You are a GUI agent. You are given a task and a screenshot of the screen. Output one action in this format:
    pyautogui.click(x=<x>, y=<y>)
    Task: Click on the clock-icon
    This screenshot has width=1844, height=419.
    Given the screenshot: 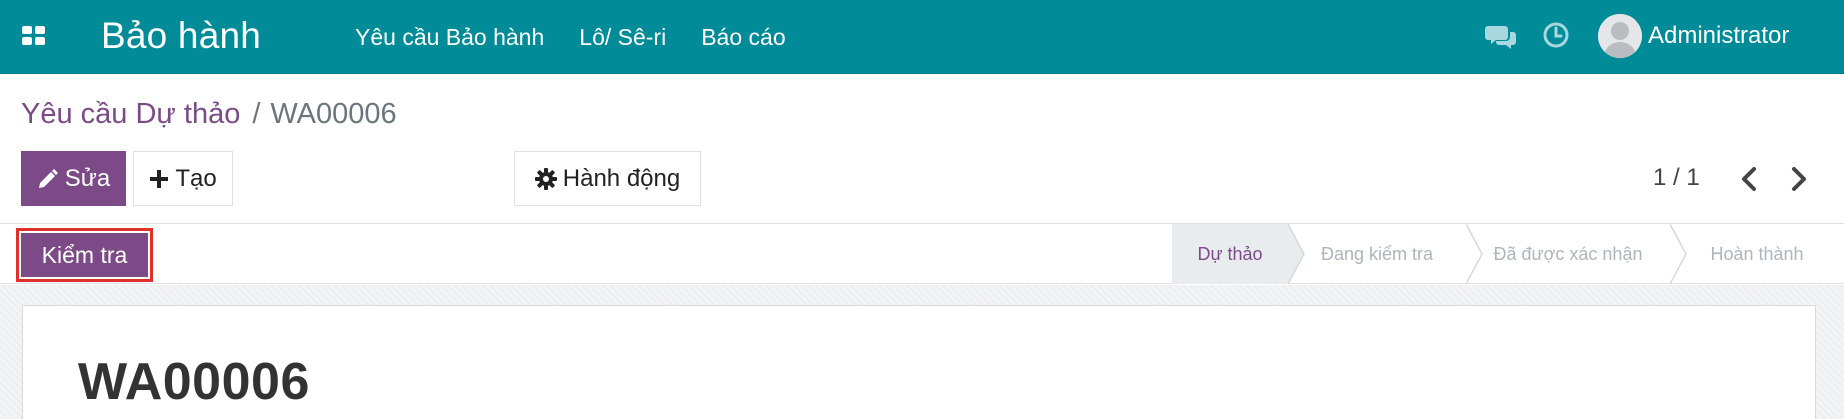 What is the action you would take?
    pyautogui.click(x=1556, y=35)
    